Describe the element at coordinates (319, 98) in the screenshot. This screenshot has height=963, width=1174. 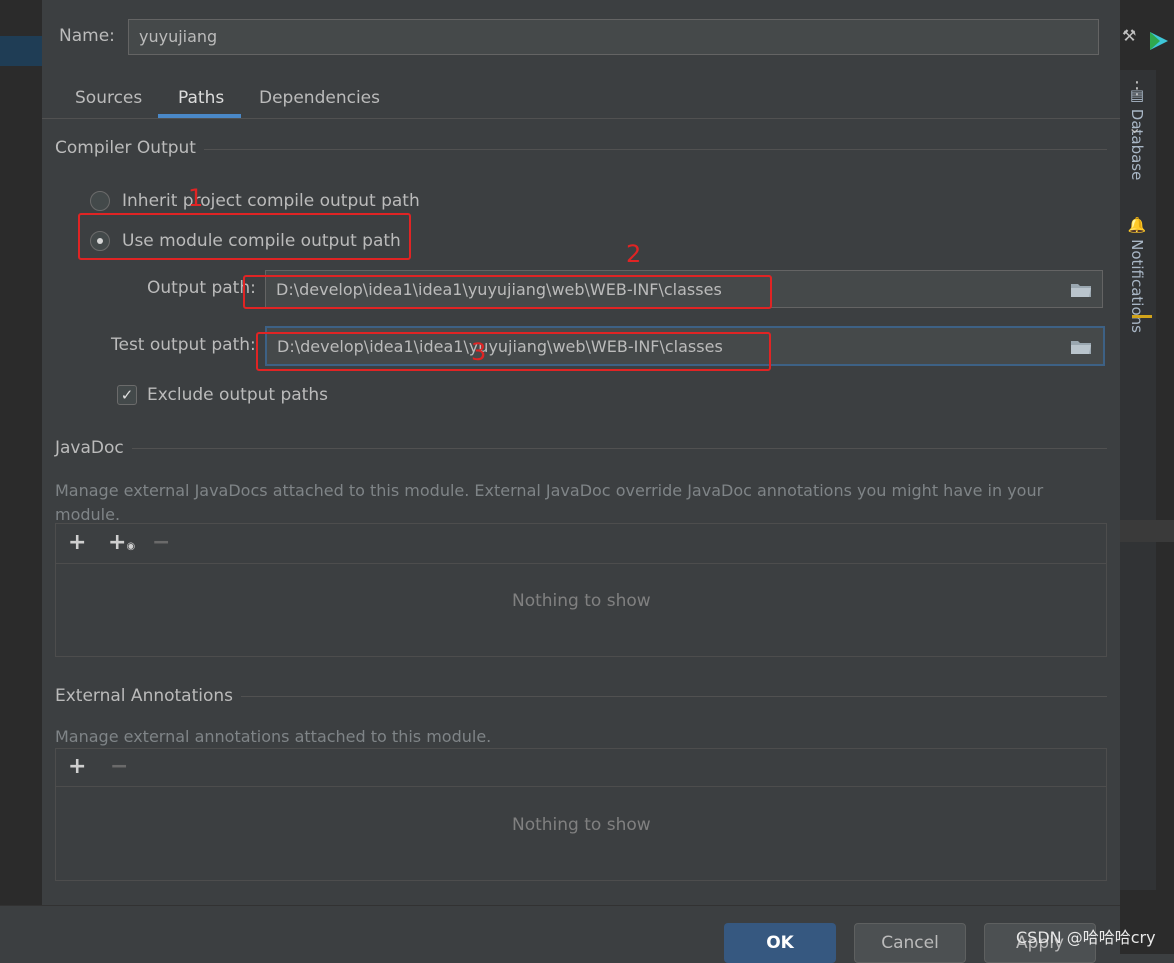
I see `tab-dependencies: Dependencies` at that location.